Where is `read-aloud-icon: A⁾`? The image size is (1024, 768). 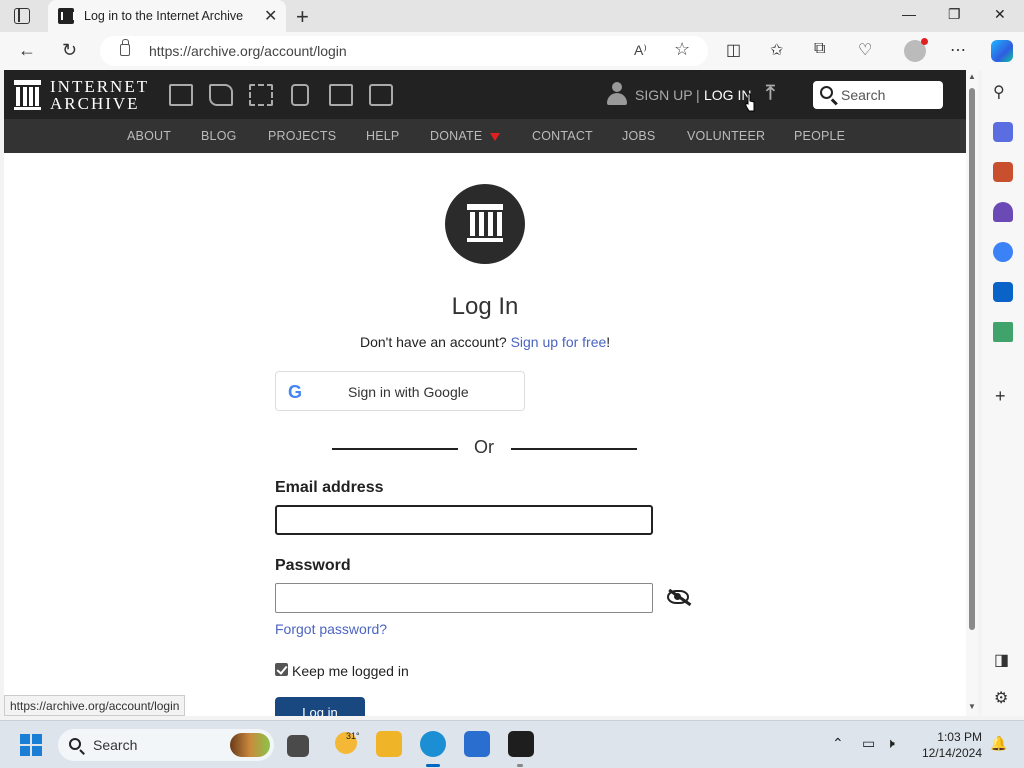 read-aloud-icon: A⁾ is located at coordinates (640, 50).